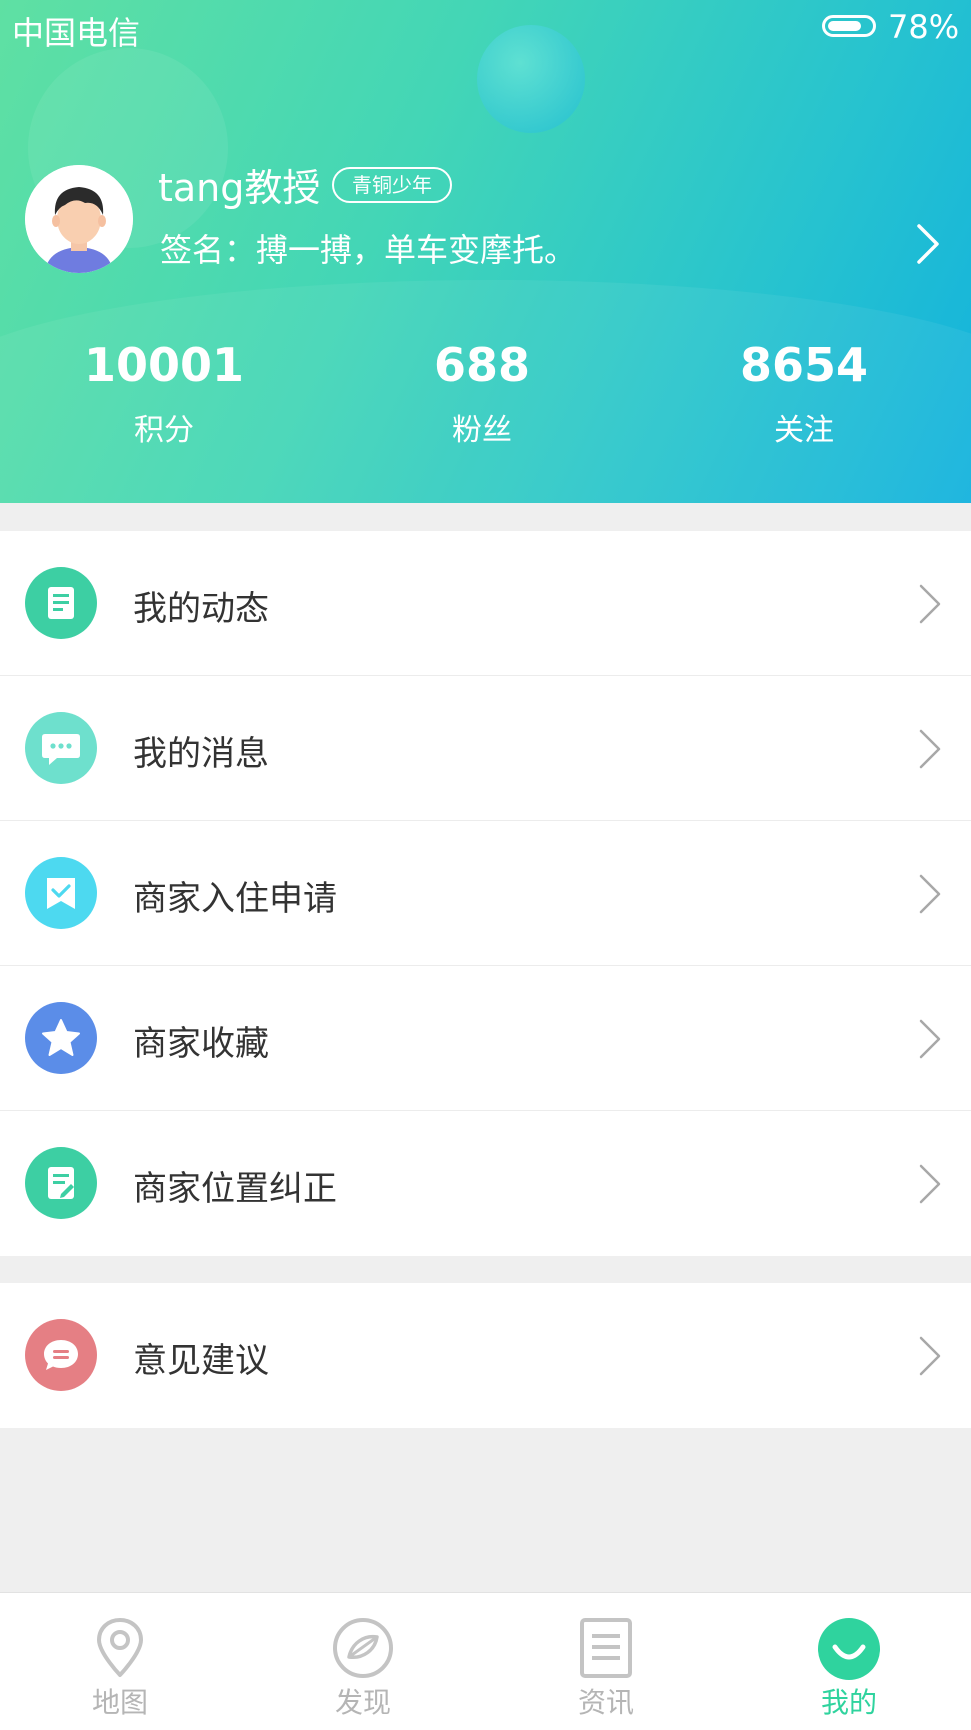 Image resolution: width=971 pixels, height=1730 pixels. I want to click on news-icon, so click(606, 1650).